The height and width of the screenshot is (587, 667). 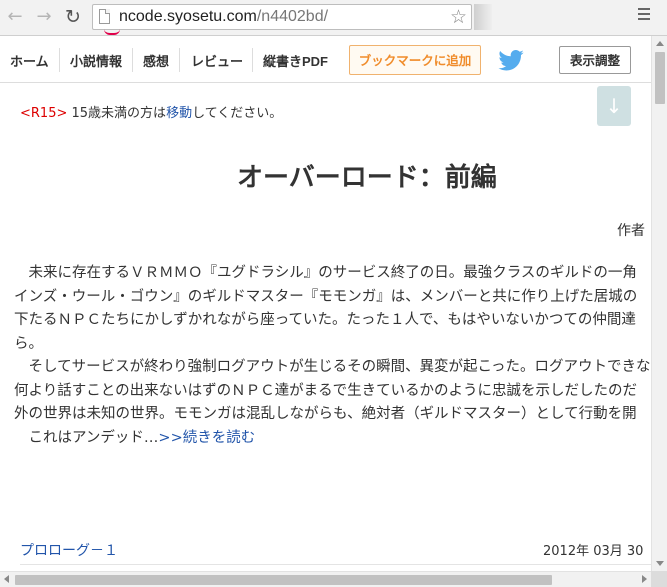 What do you see at coordinates (217, 60) in the screenshot?
I see `nav-review: レビュー` at bounding box center [217, 60].